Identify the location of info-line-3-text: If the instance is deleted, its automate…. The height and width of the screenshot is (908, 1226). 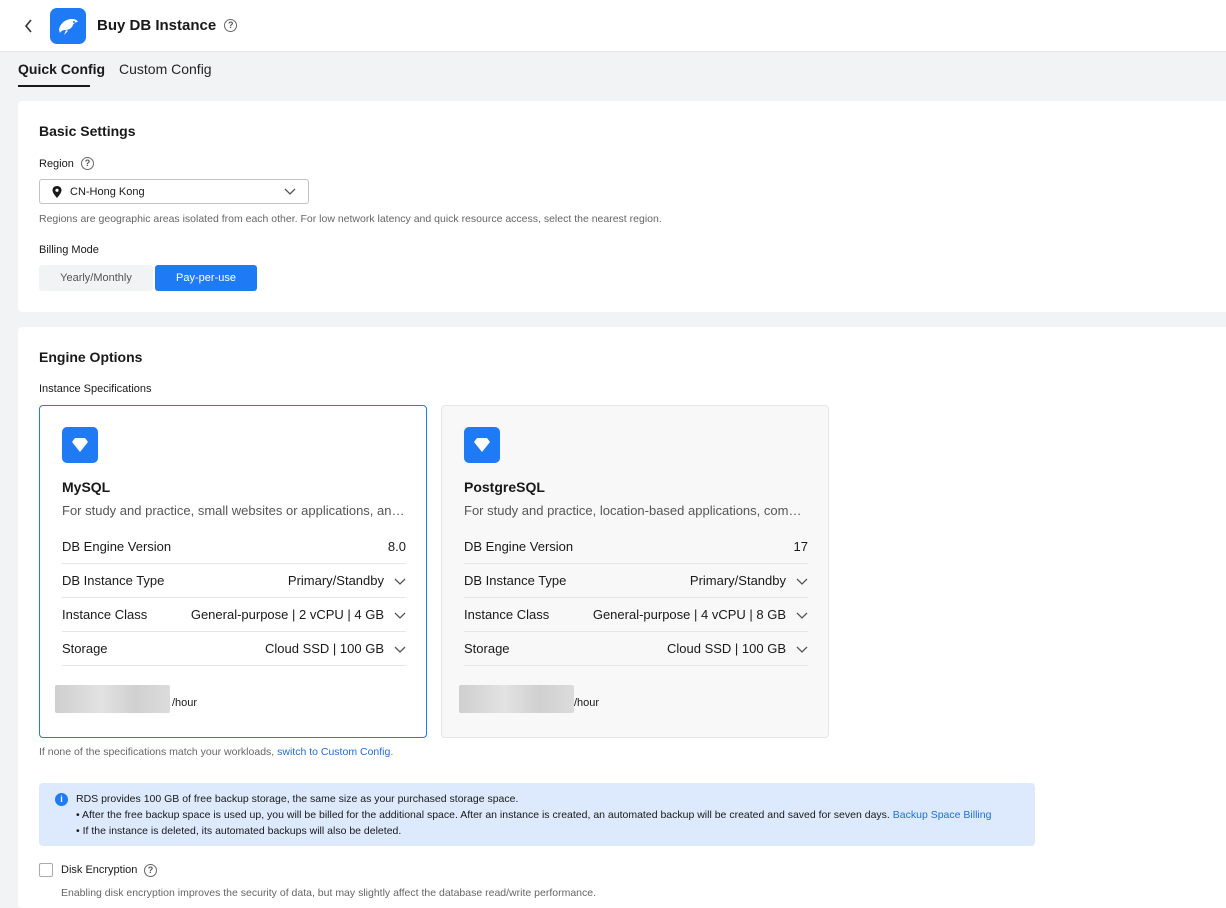
(242, 831).